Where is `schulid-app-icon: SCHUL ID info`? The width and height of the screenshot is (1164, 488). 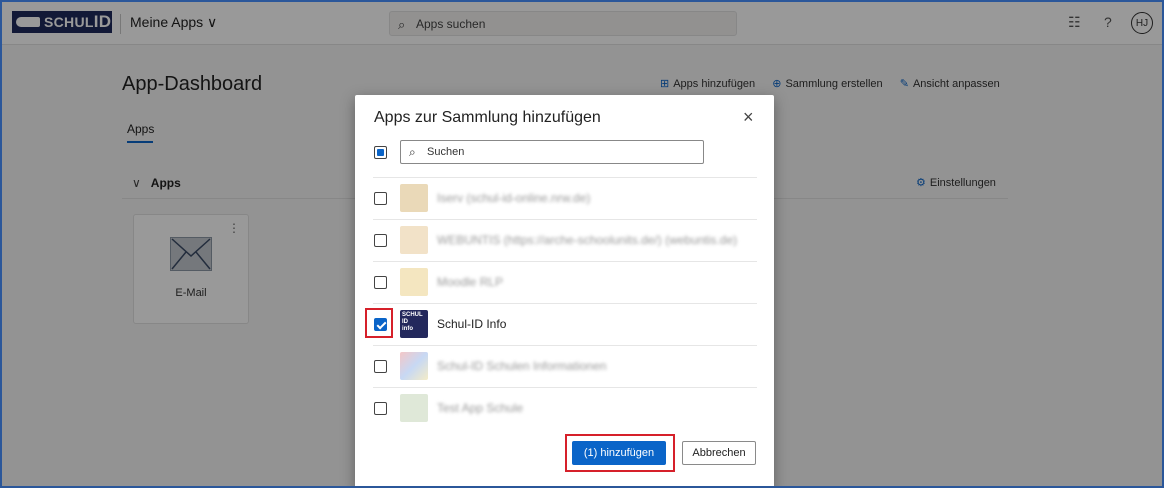 schulid-app-icon: SCHUL ID info is located at coordinates (414, 324).